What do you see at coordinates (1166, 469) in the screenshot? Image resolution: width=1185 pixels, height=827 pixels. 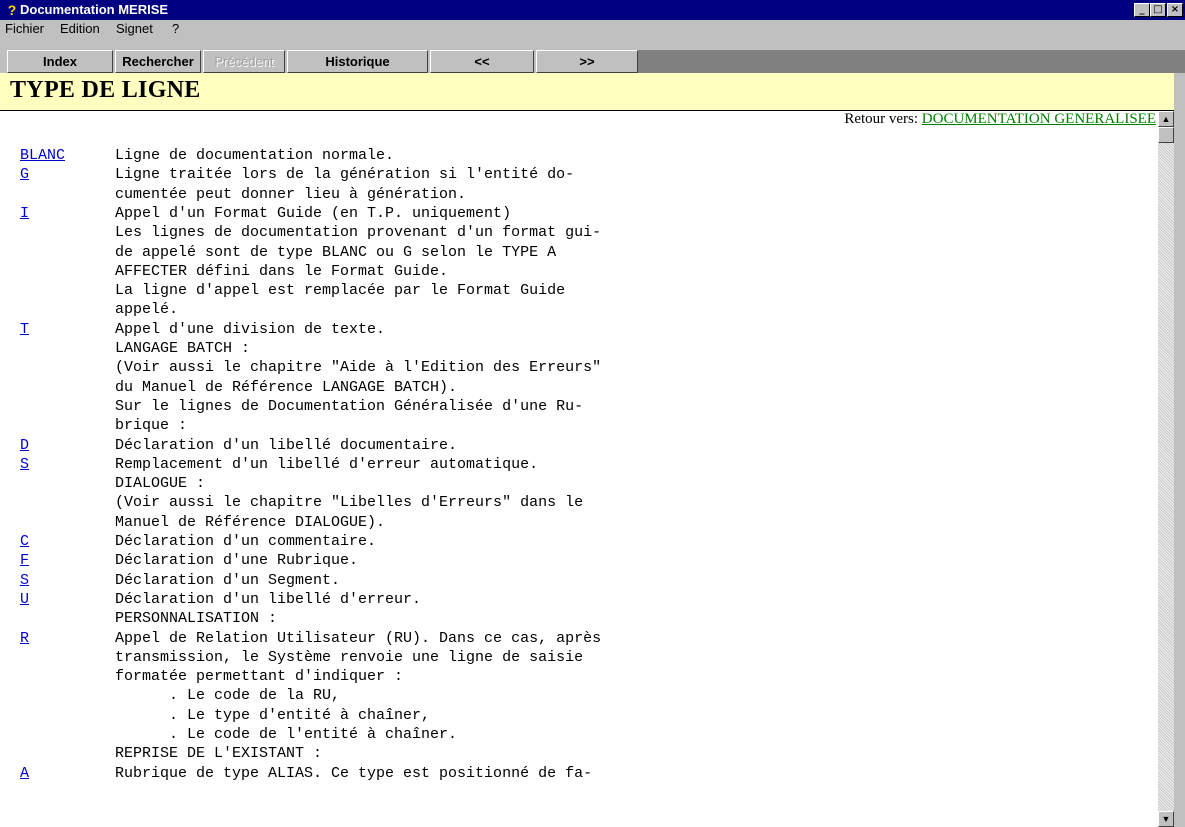 I see `vertical-scrollbar: ▲ ▼` at bounding box center [1166, 469].